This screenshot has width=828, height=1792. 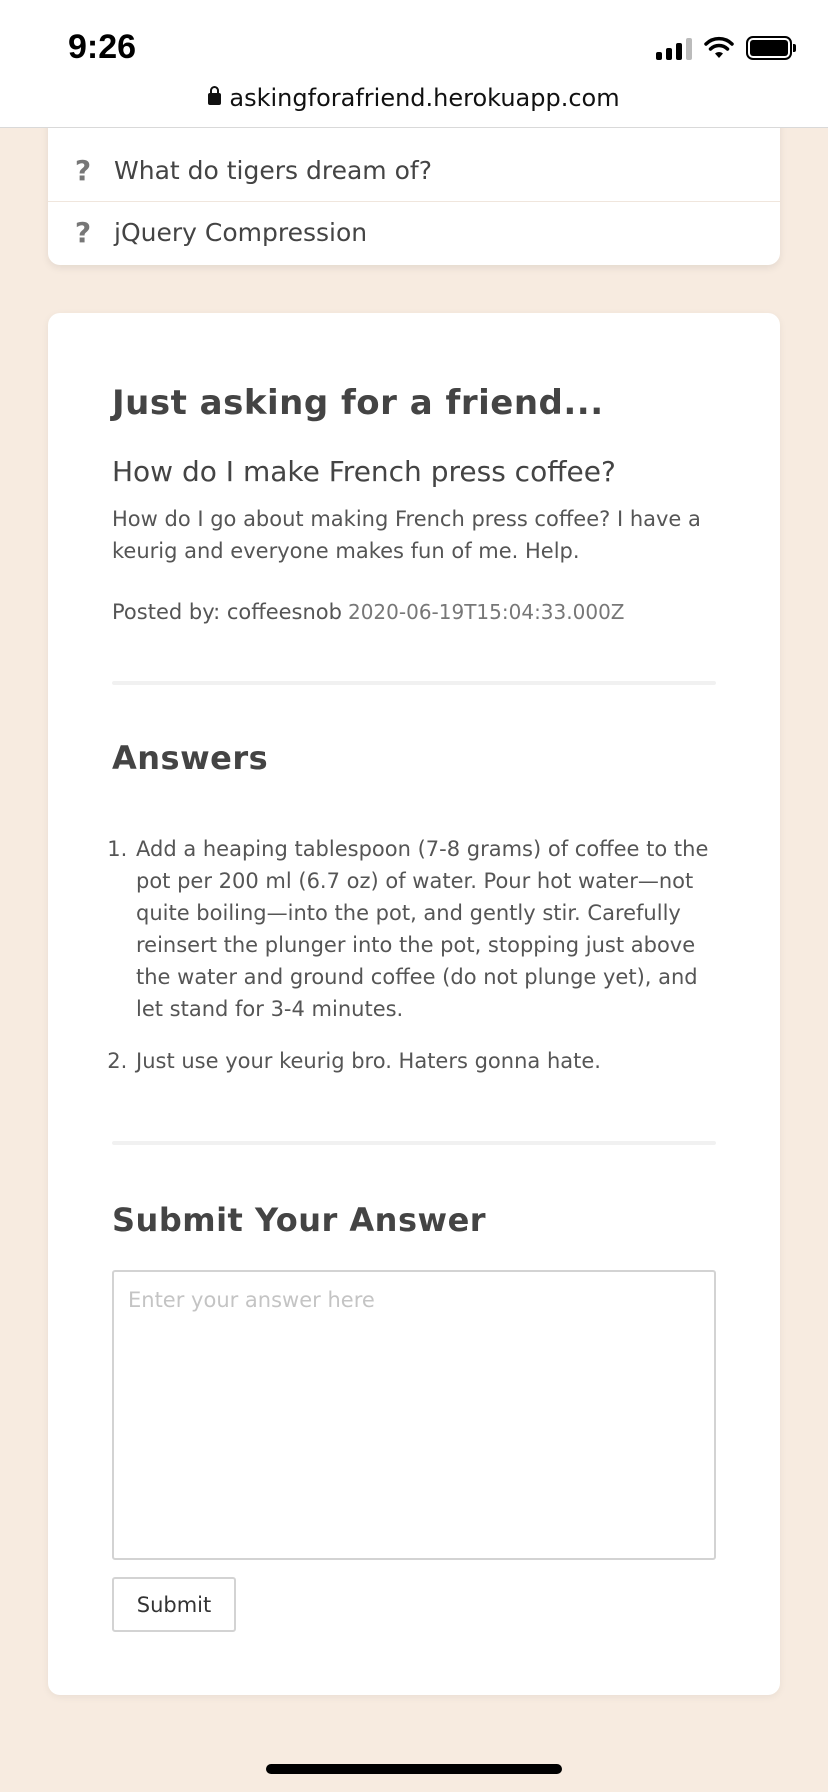 What do you see at coordinates (414, 64) in the screenshot?
I see `browser-status-bar: 9:26 askingforafriend.herokuapp.com` at bounding box center [414, 64].